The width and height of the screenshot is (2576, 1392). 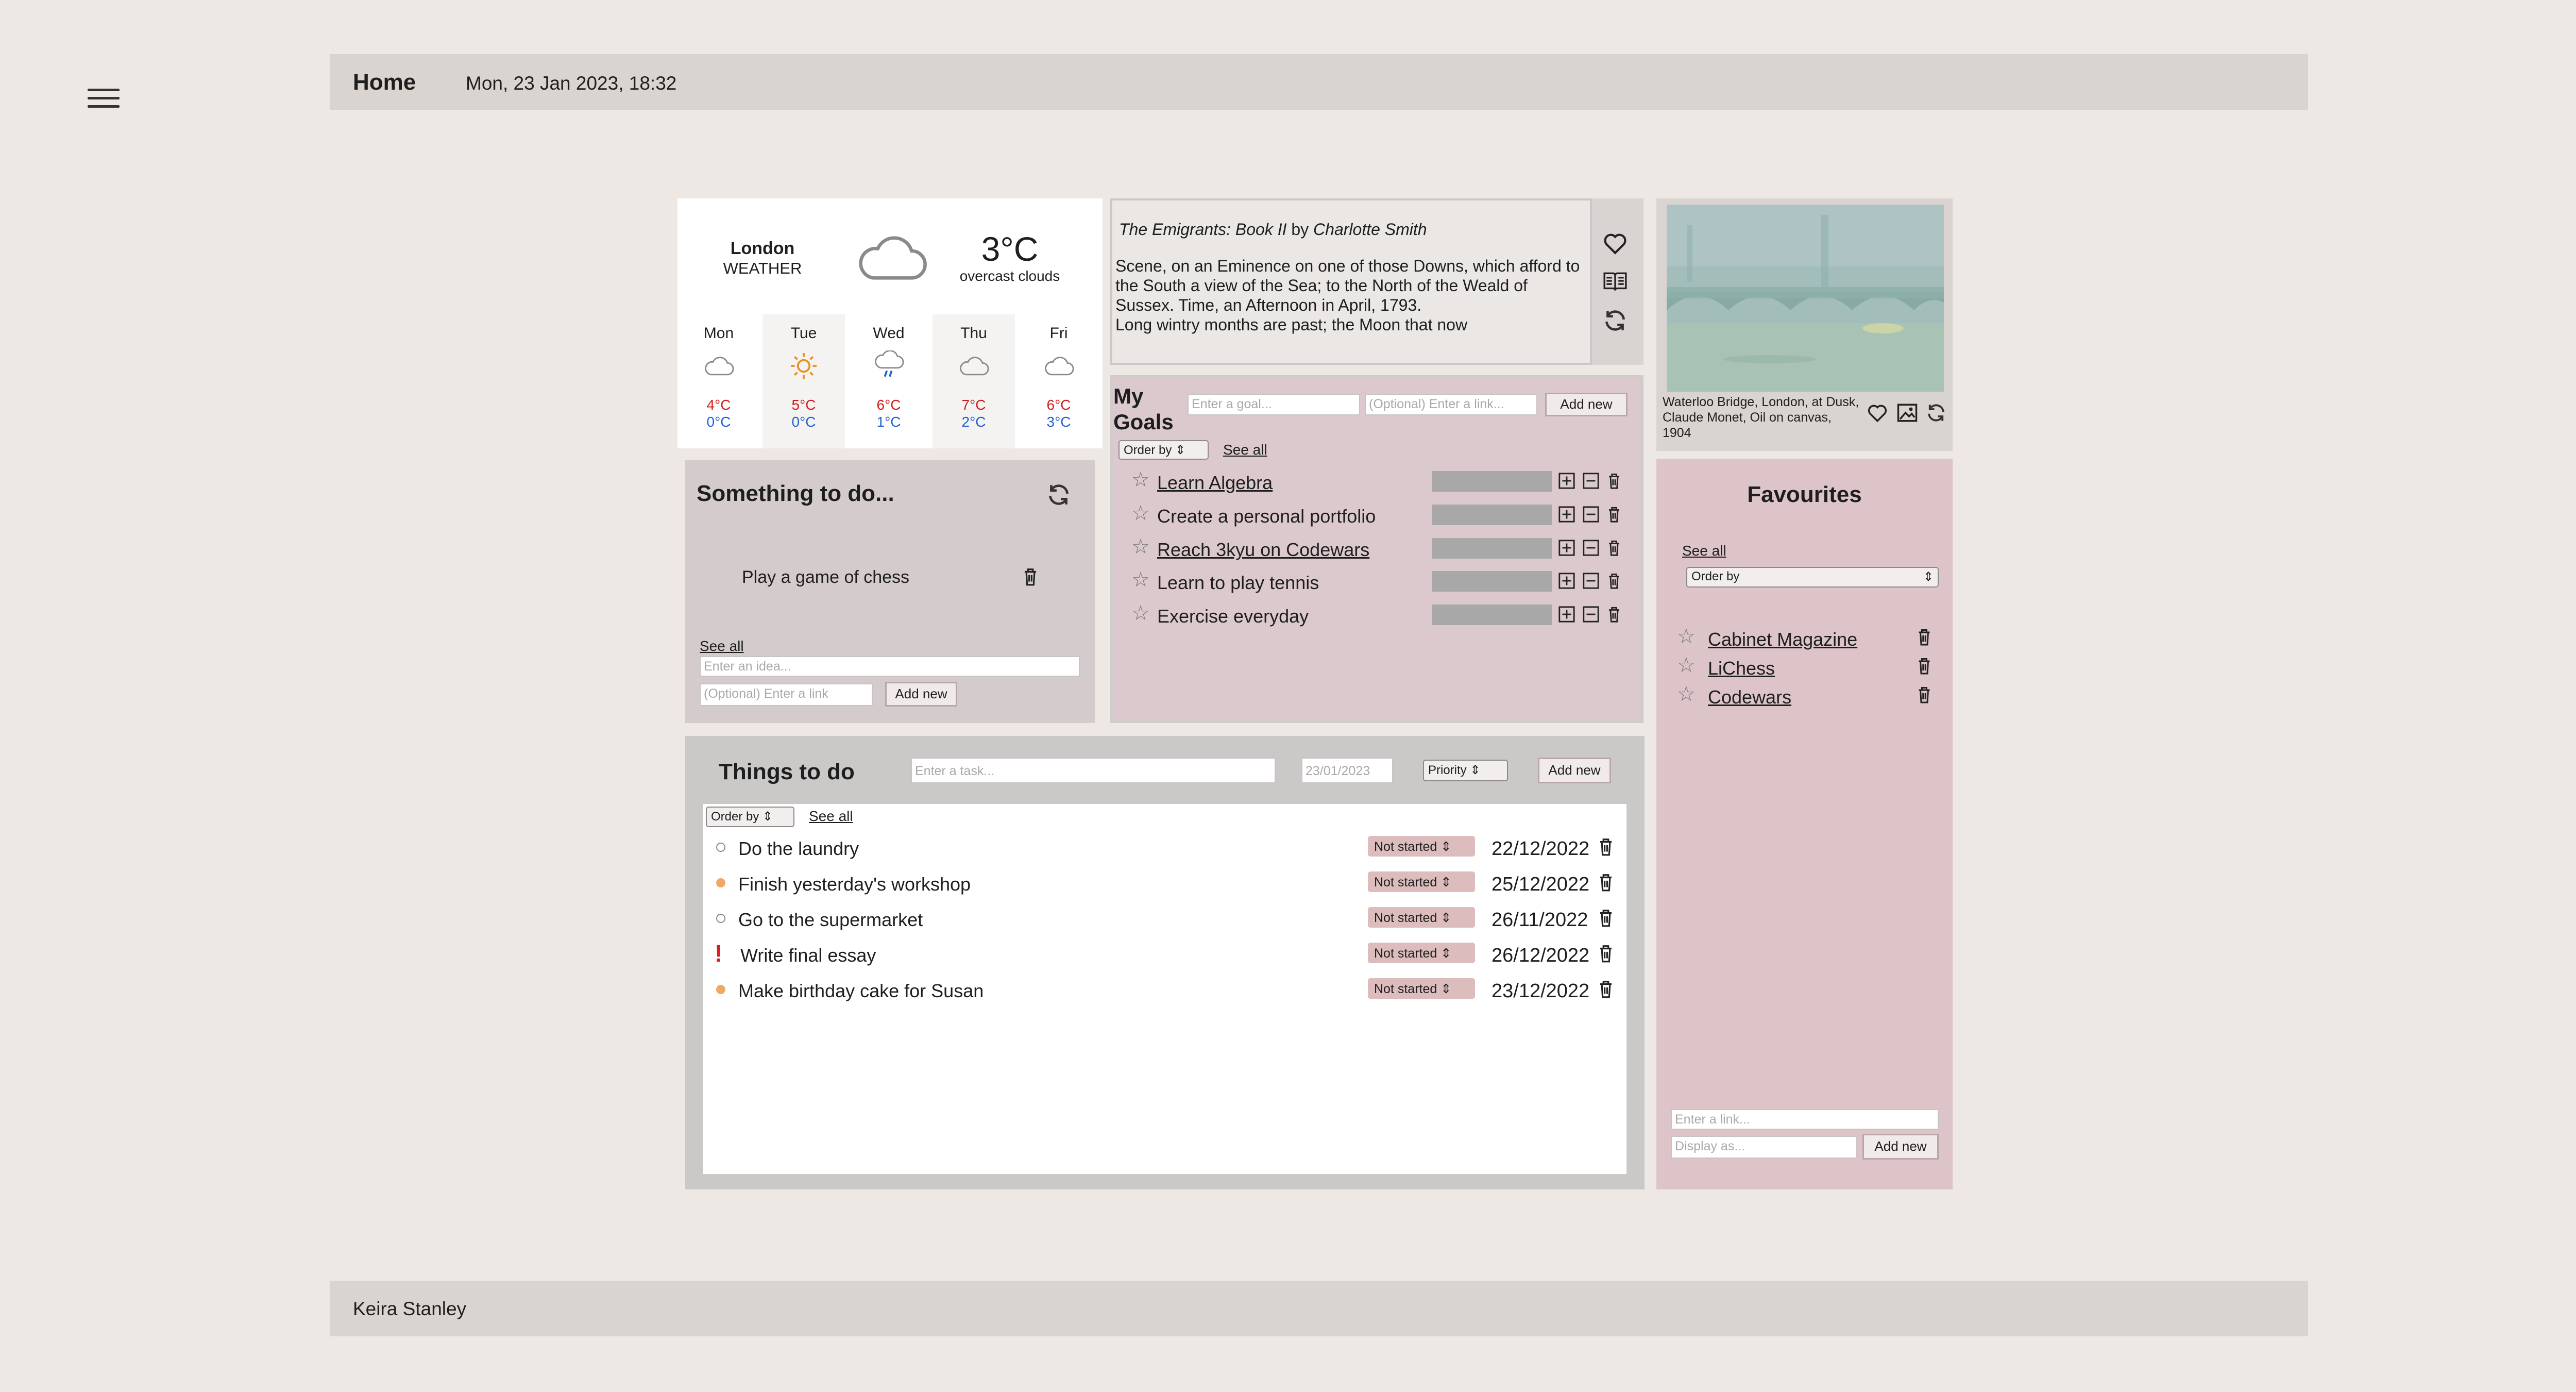 What do you see at coordinates (1783, 639) in the screenshot?
I see `favourite-link: Cabinet Magazine` at bounding box center [1783, 639].